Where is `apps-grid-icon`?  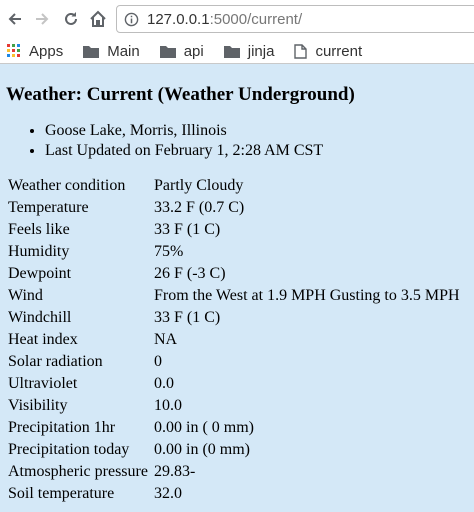
apps-grid-icon is located at coordinates (13, 50).